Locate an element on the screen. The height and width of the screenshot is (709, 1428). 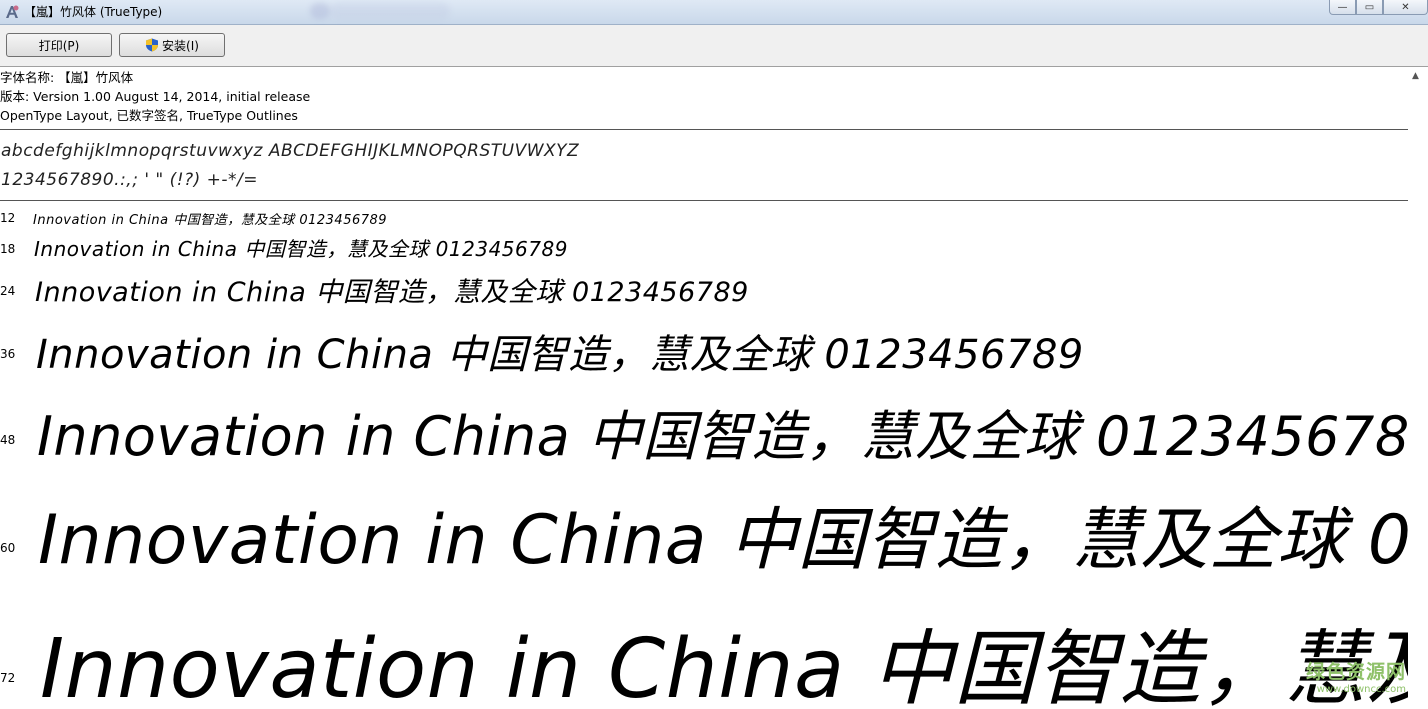
size-label: 60 is located at coordinates (8, 548).